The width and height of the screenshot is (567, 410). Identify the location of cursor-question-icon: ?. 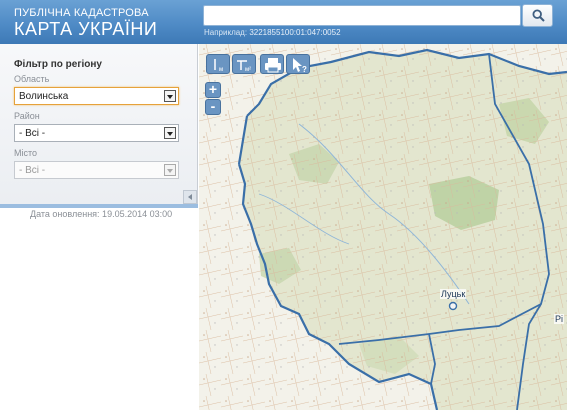
(300, 66).